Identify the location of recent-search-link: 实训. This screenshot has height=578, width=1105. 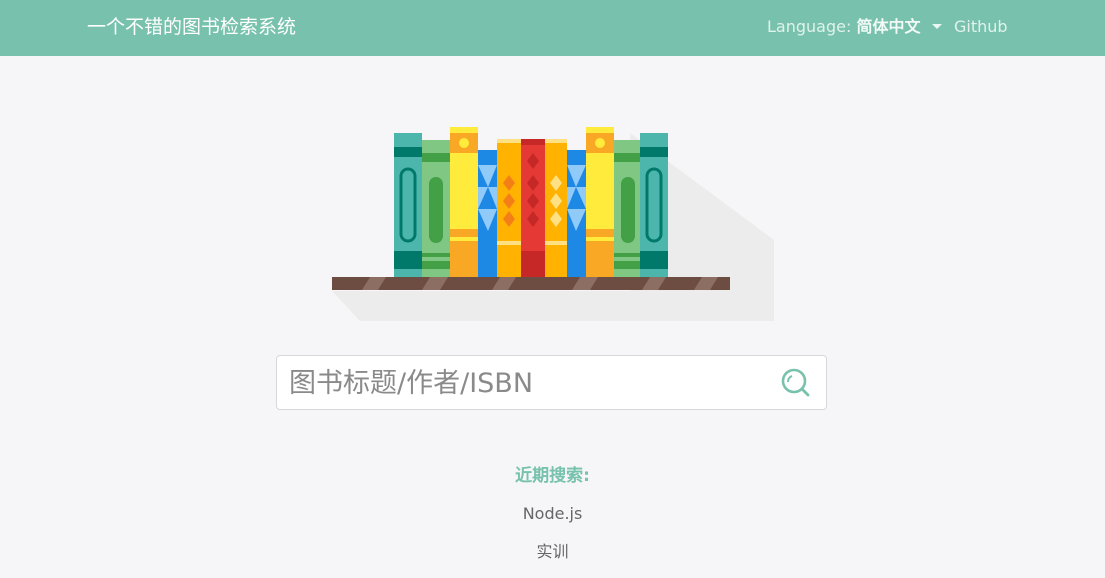
(552, 551).